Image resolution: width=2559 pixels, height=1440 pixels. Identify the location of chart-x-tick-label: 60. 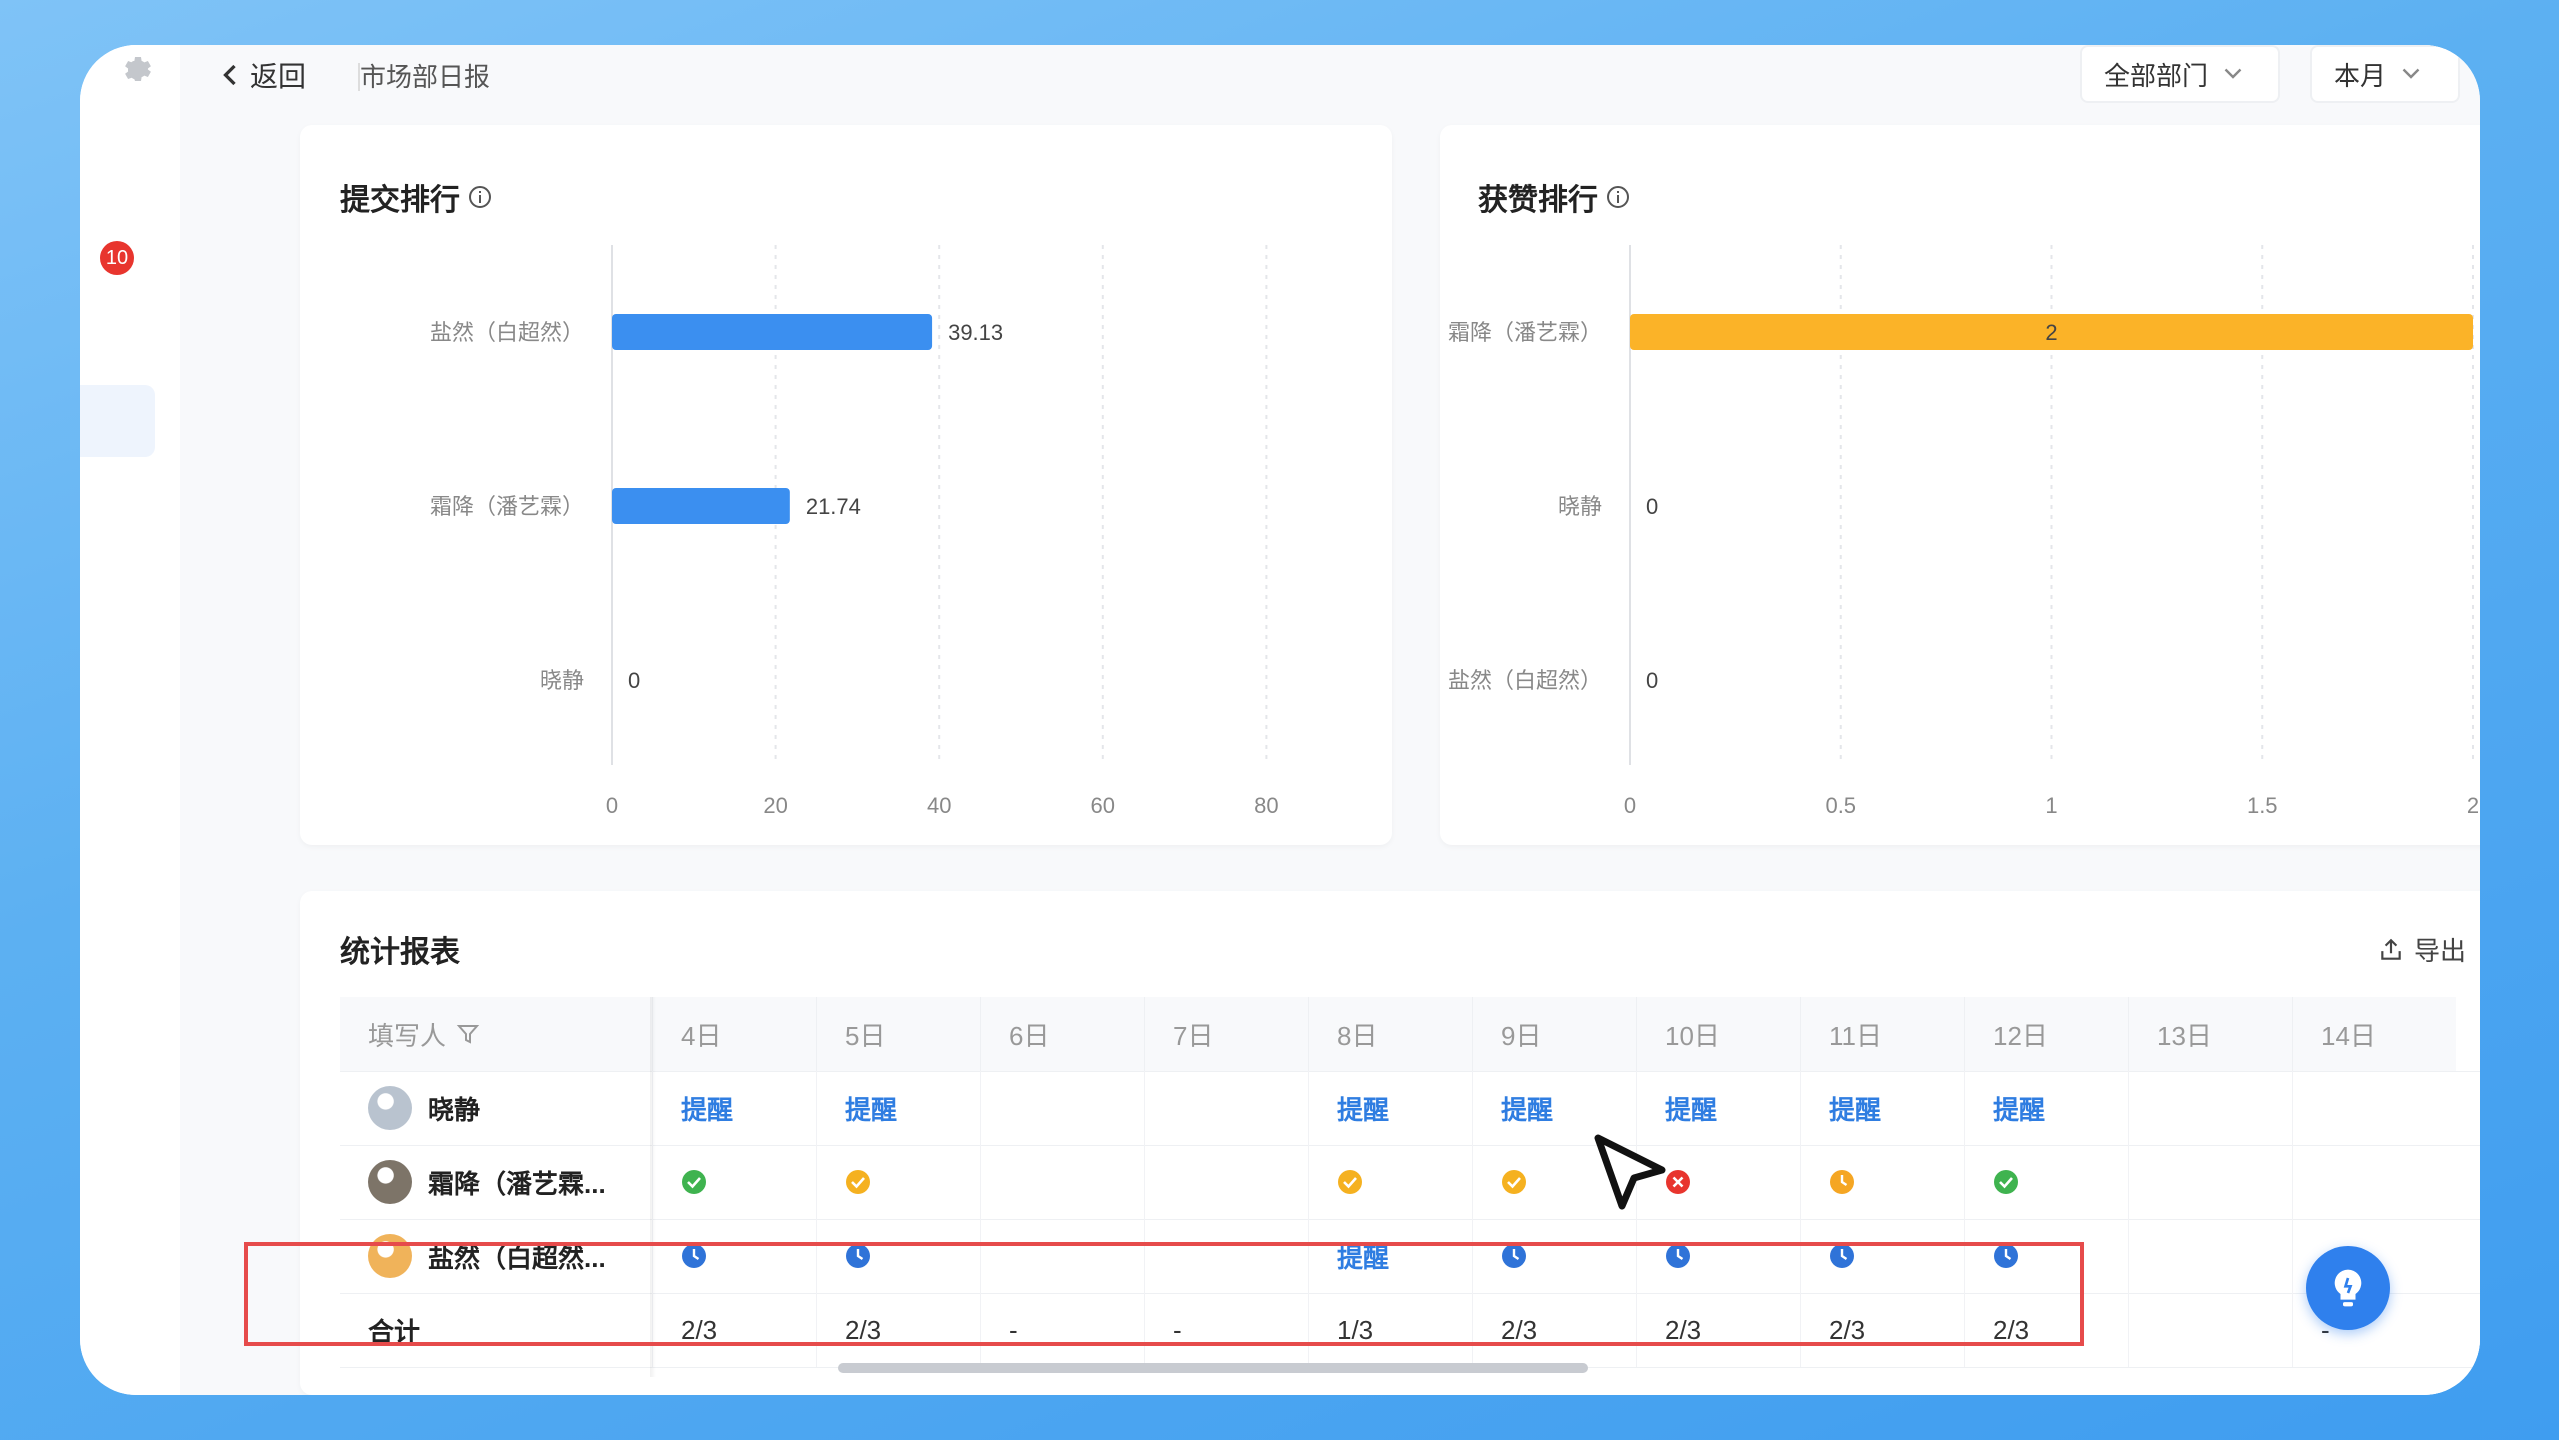
(1103, 805).